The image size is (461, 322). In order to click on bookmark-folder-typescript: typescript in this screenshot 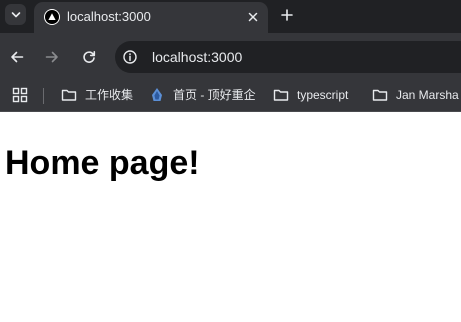, I will do `click(310, 95)`.